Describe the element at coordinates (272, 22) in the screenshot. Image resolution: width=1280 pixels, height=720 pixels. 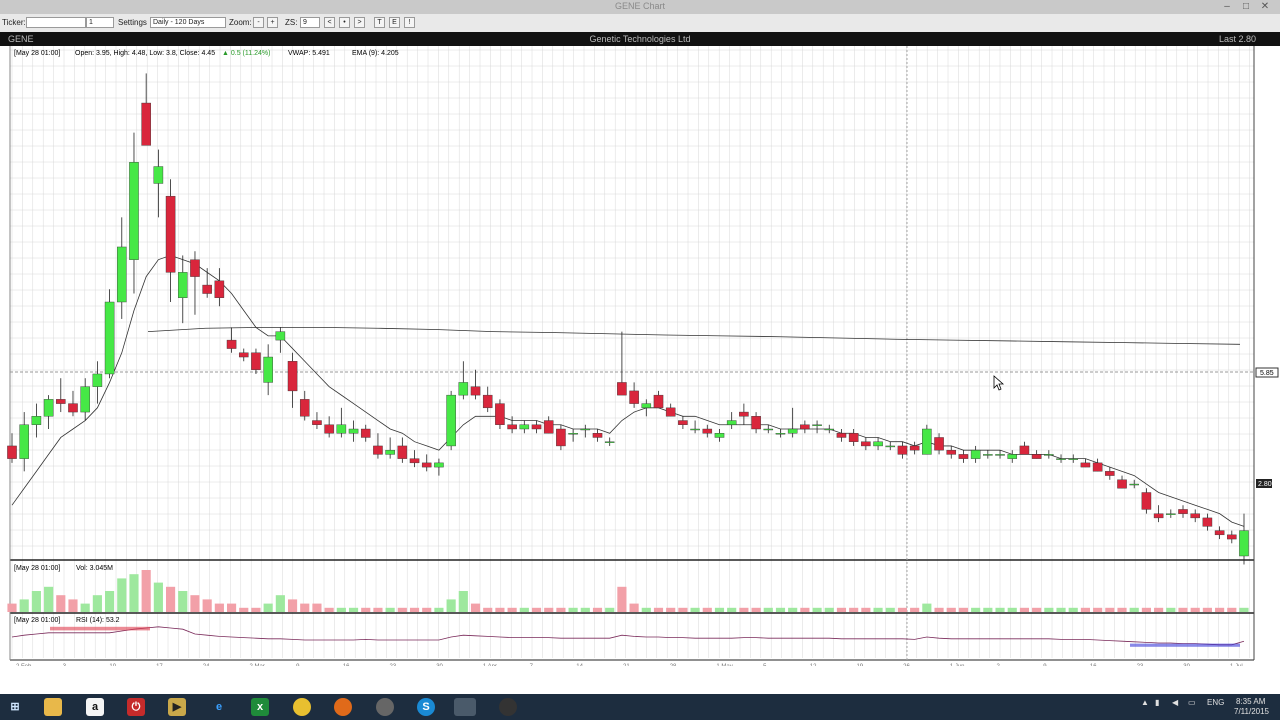
I see `zoom-in-button: +` at that location.